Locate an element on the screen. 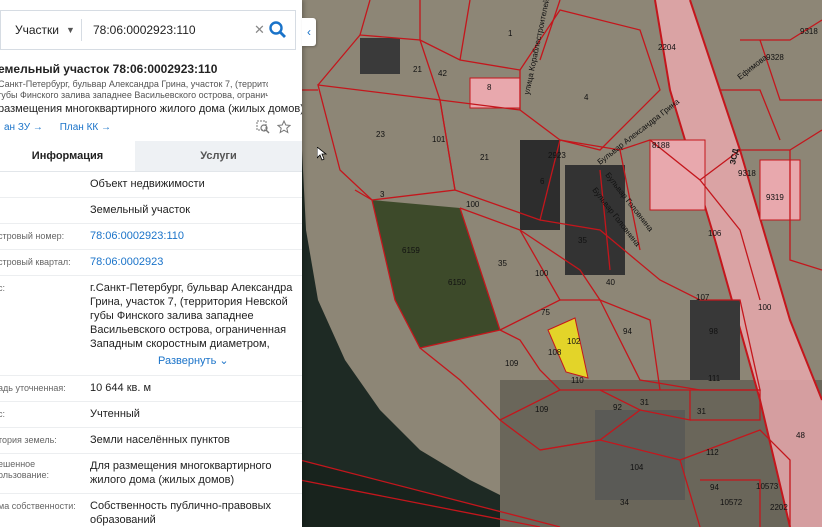 The height and width of the screenshot is (527, 822). attribute-label: с: is located at coordinates (3, 414).